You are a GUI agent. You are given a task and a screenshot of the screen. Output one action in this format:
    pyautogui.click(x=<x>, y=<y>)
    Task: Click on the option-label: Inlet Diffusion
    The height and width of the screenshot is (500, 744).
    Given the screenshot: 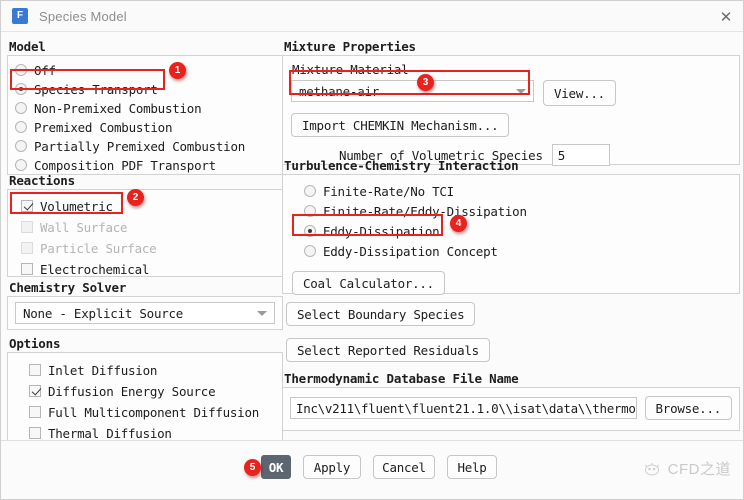 What is the action you would take?
    pyautogui.click(x=103, y=370)
    